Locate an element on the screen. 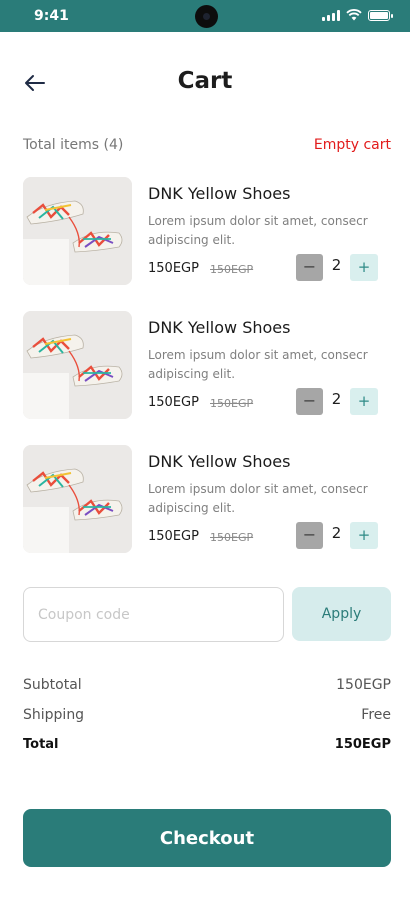 Image resolution: width=410 pixels, height=900 pixels. wifi-icon is located at coordinates (354, 15).